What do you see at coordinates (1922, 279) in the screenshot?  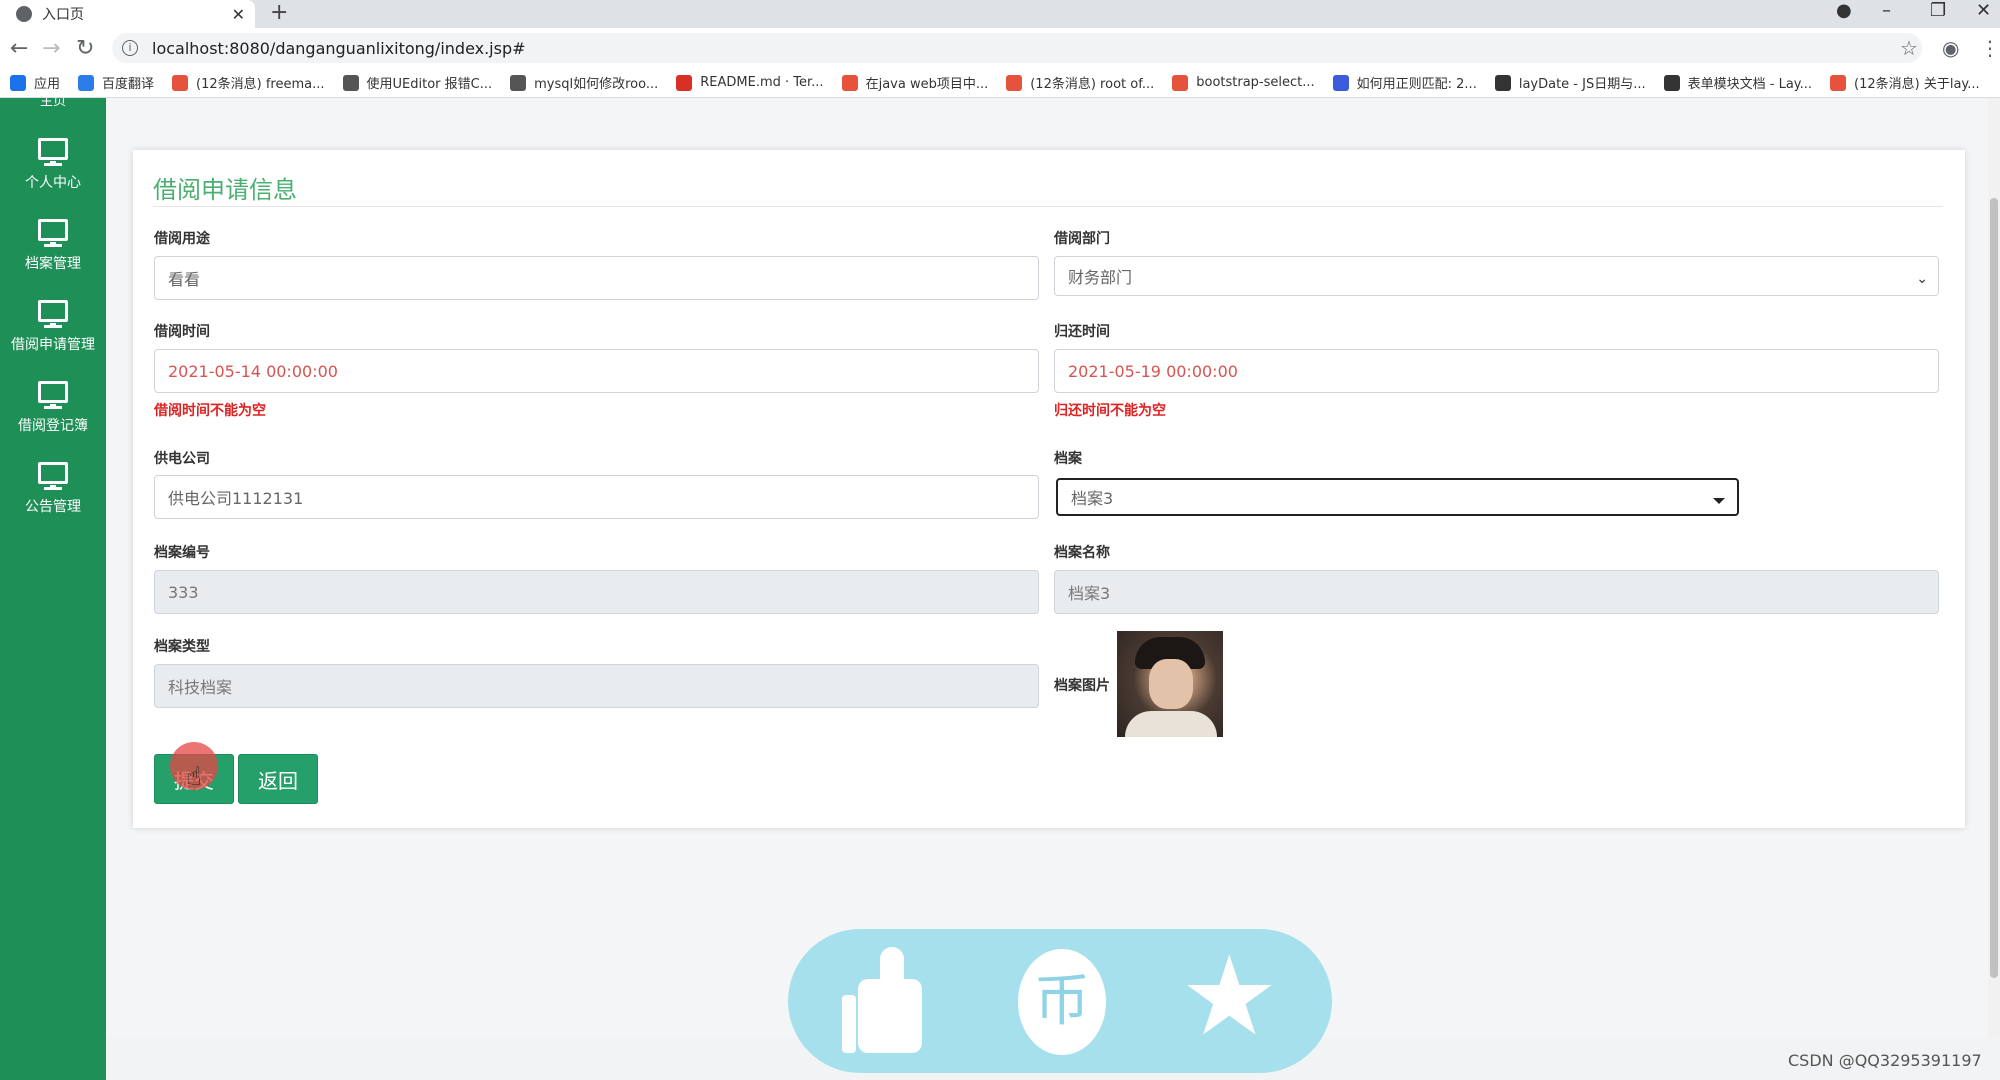 I see `chevron-down-icon: ⌄` at bounding box center [1922, 279].